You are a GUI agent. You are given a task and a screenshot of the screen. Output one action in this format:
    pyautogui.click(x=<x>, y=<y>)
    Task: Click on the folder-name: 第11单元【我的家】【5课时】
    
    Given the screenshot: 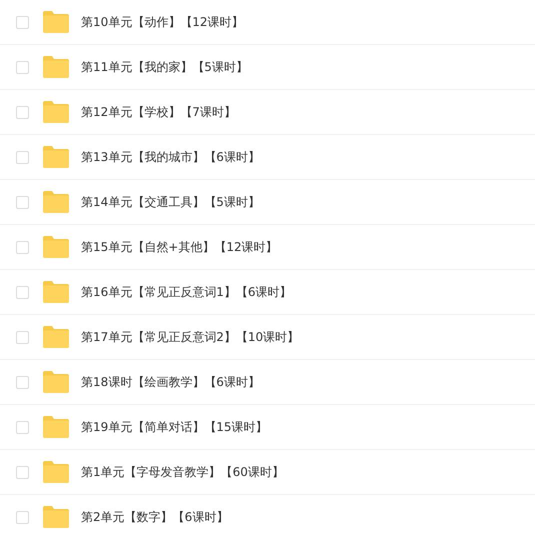 What is the action you would take?
    pyautogui.click(x=164, y=67)
    